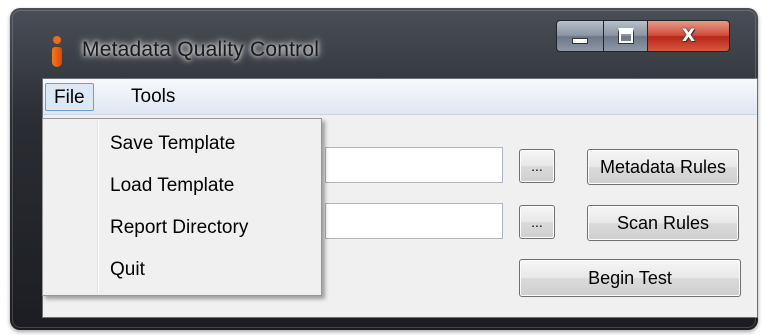 Image resolution: width=770 pixels, height=335 pixels. What do you see at coordinates (400, 97) in the screenshot?
I see `menu-bar: File Tools` at bounding box center [400, 97].